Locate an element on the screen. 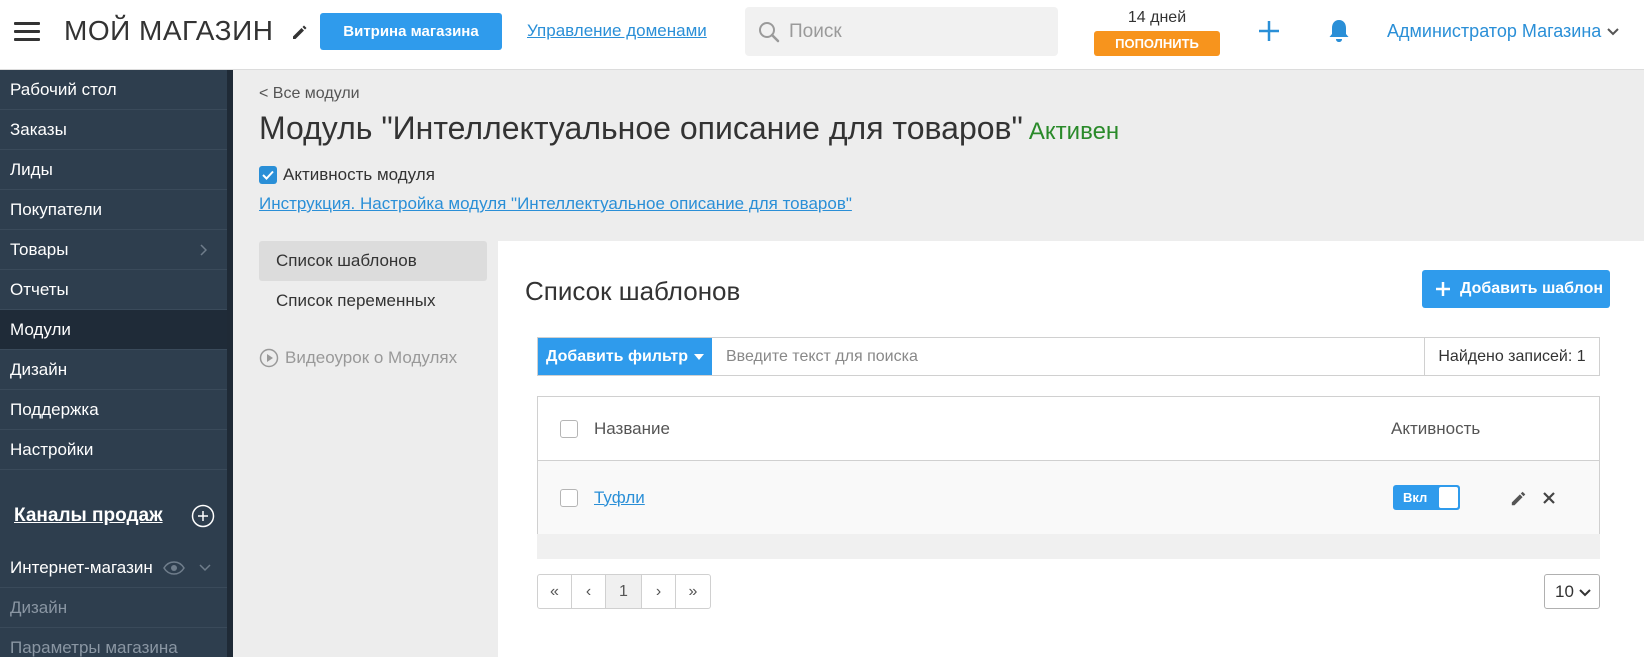  sidebar-item-label: Товары is located at coordinates (39, 249).